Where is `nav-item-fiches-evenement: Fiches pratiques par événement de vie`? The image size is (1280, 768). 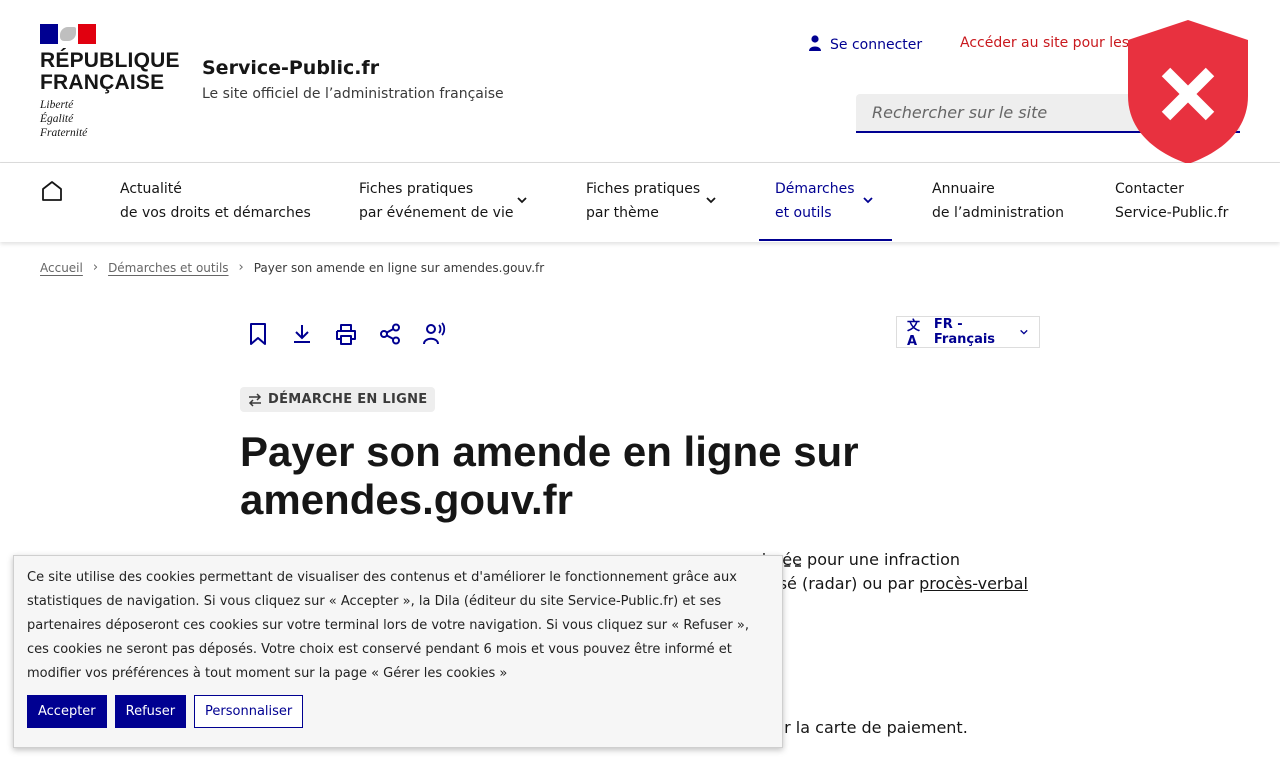
nav-item-fiches-evenement: Fiches pratiques par événement de vie is located at coordinates (444, 201).